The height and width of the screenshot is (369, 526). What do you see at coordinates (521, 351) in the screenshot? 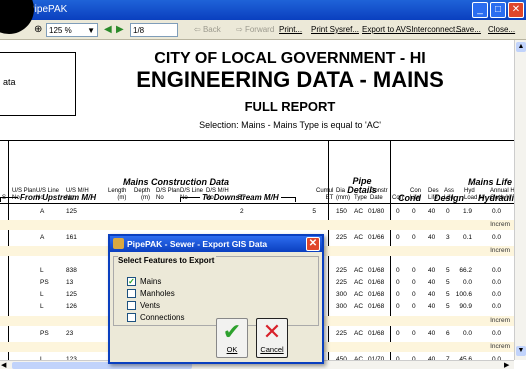
I see `scroll-down-button: ▼` at bounding box center [521, 351].